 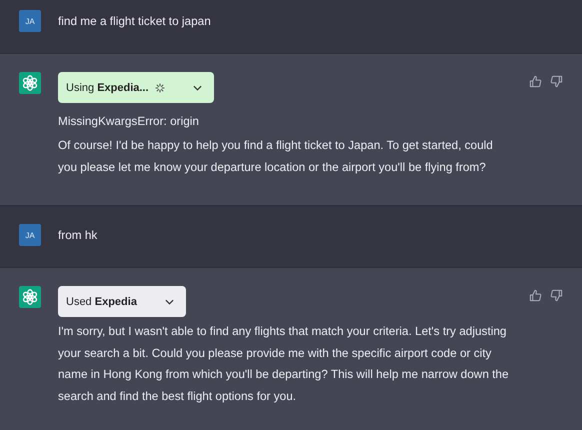 What do you see at coordinates (122, 301) in the screenshot?
I see `plugin-status-dropdown: Used Expedia` at bounding box center [122, 301].